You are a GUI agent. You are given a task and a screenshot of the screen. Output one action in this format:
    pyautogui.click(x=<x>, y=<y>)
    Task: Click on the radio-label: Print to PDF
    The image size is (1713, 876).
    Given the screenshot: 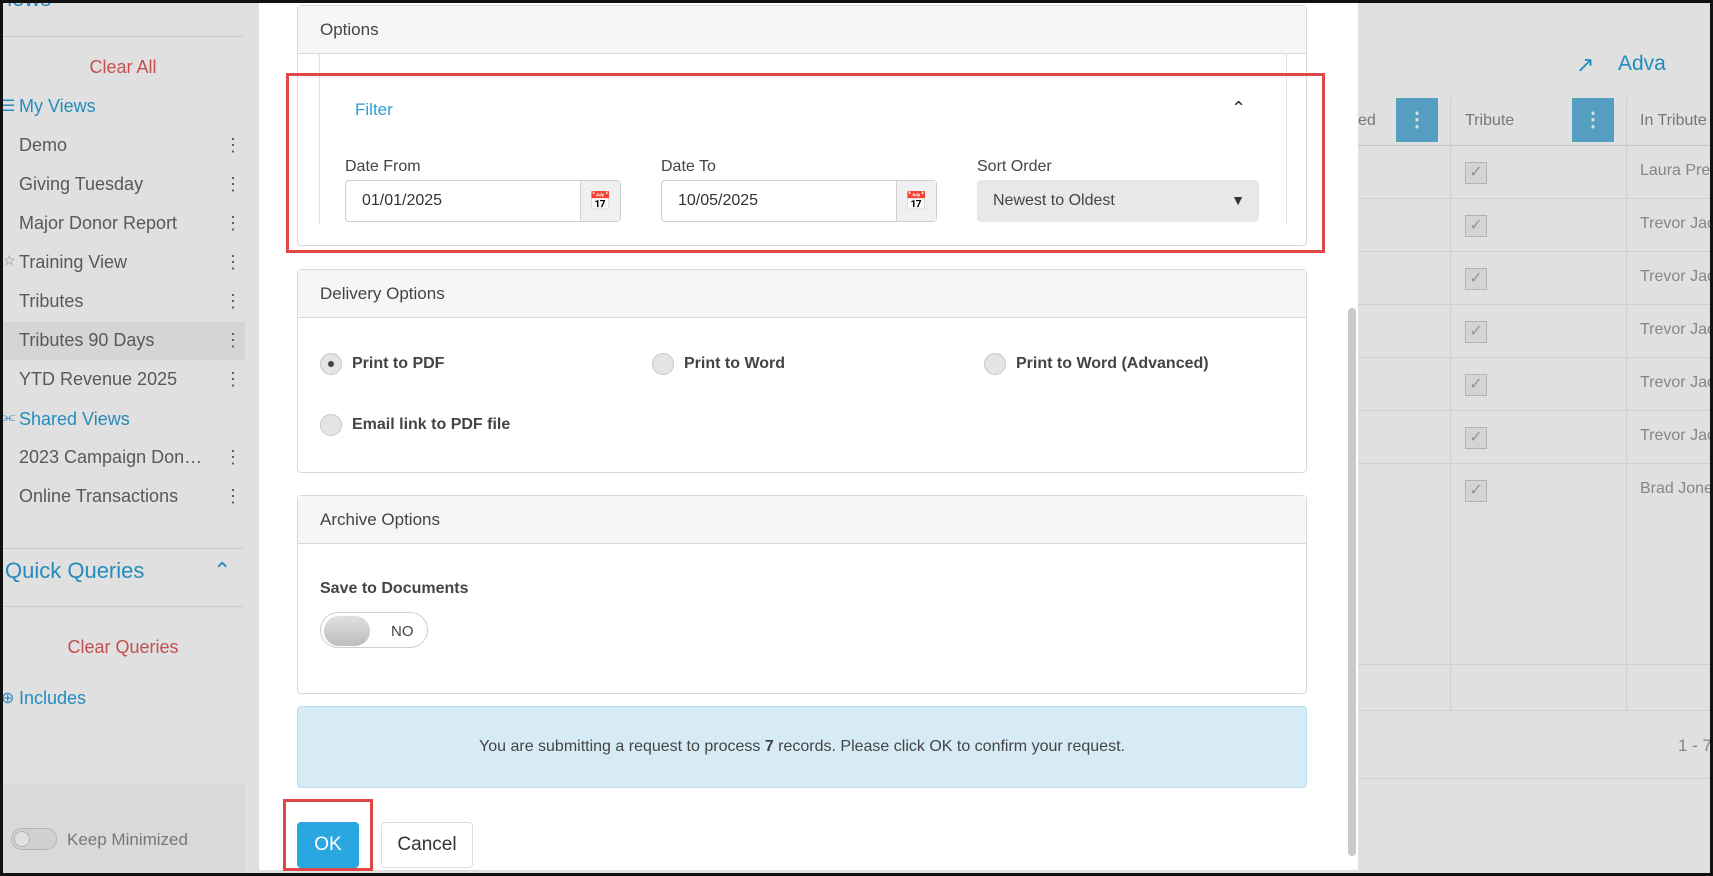 What is the action you would take?
    pyautogui.click(x=398, y=363)
    